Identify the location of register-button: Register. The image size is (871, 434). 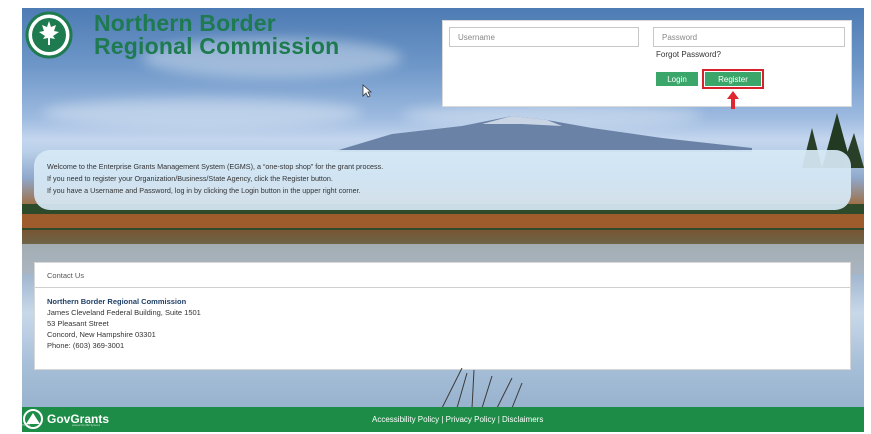
(733, 79).